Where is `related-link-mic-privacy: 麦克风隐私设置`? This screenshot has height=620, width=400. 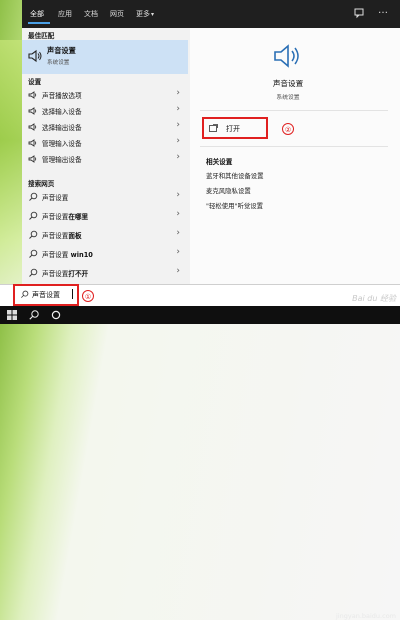
related-link-mic-privacy: 麦克风隐私设置 is located at coordinates (228, 190).